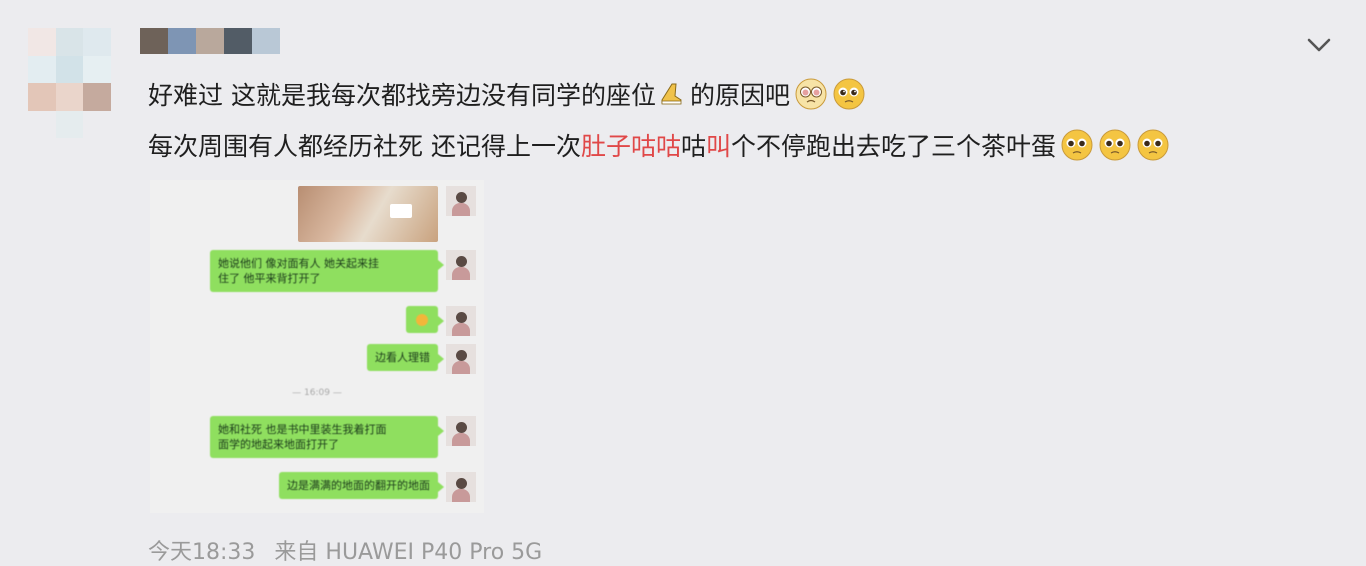 This screenshot has width=1366, height=566. I want to click on chat-message-row: 她和社死 也是书中里装生我着打面 面学的地起来地面打开了, so click(343, 437).